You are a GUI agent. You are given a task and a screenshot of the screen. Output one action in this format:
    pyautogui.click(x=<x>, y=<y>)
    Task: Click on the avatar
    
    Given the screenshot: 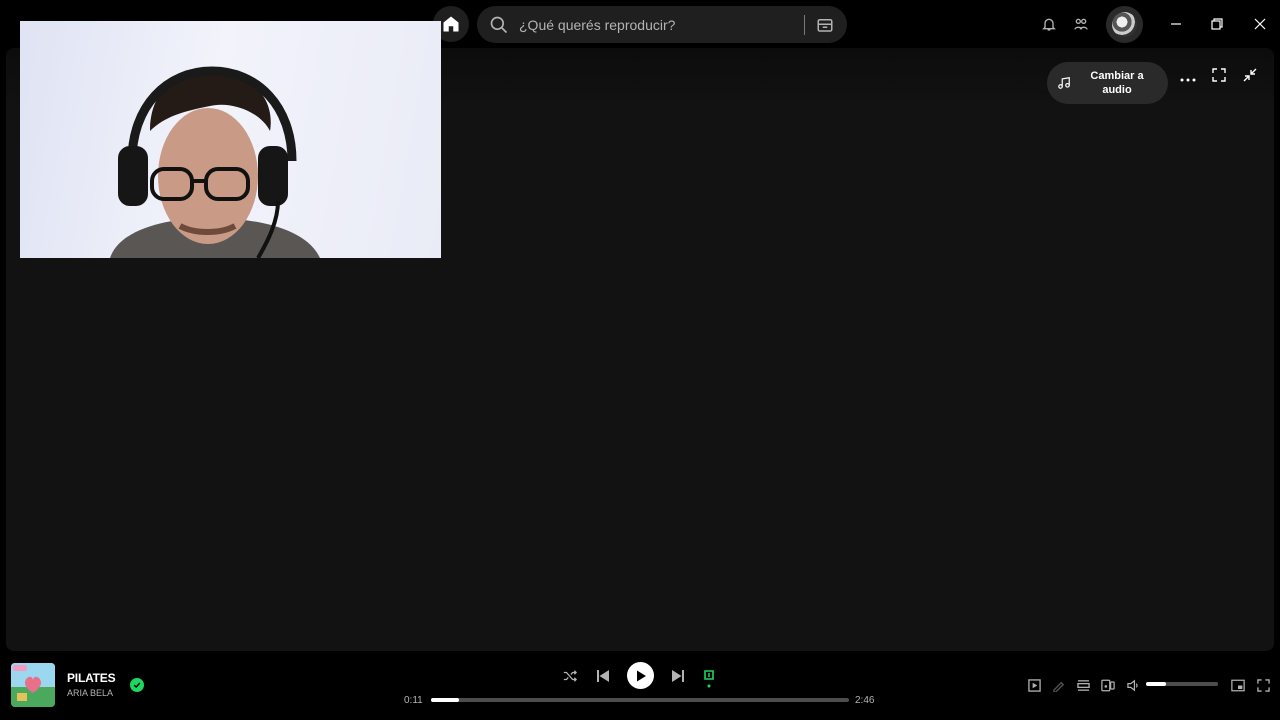 What is the action you would take?
    pyautogui.click(x=1124, y=24)
    